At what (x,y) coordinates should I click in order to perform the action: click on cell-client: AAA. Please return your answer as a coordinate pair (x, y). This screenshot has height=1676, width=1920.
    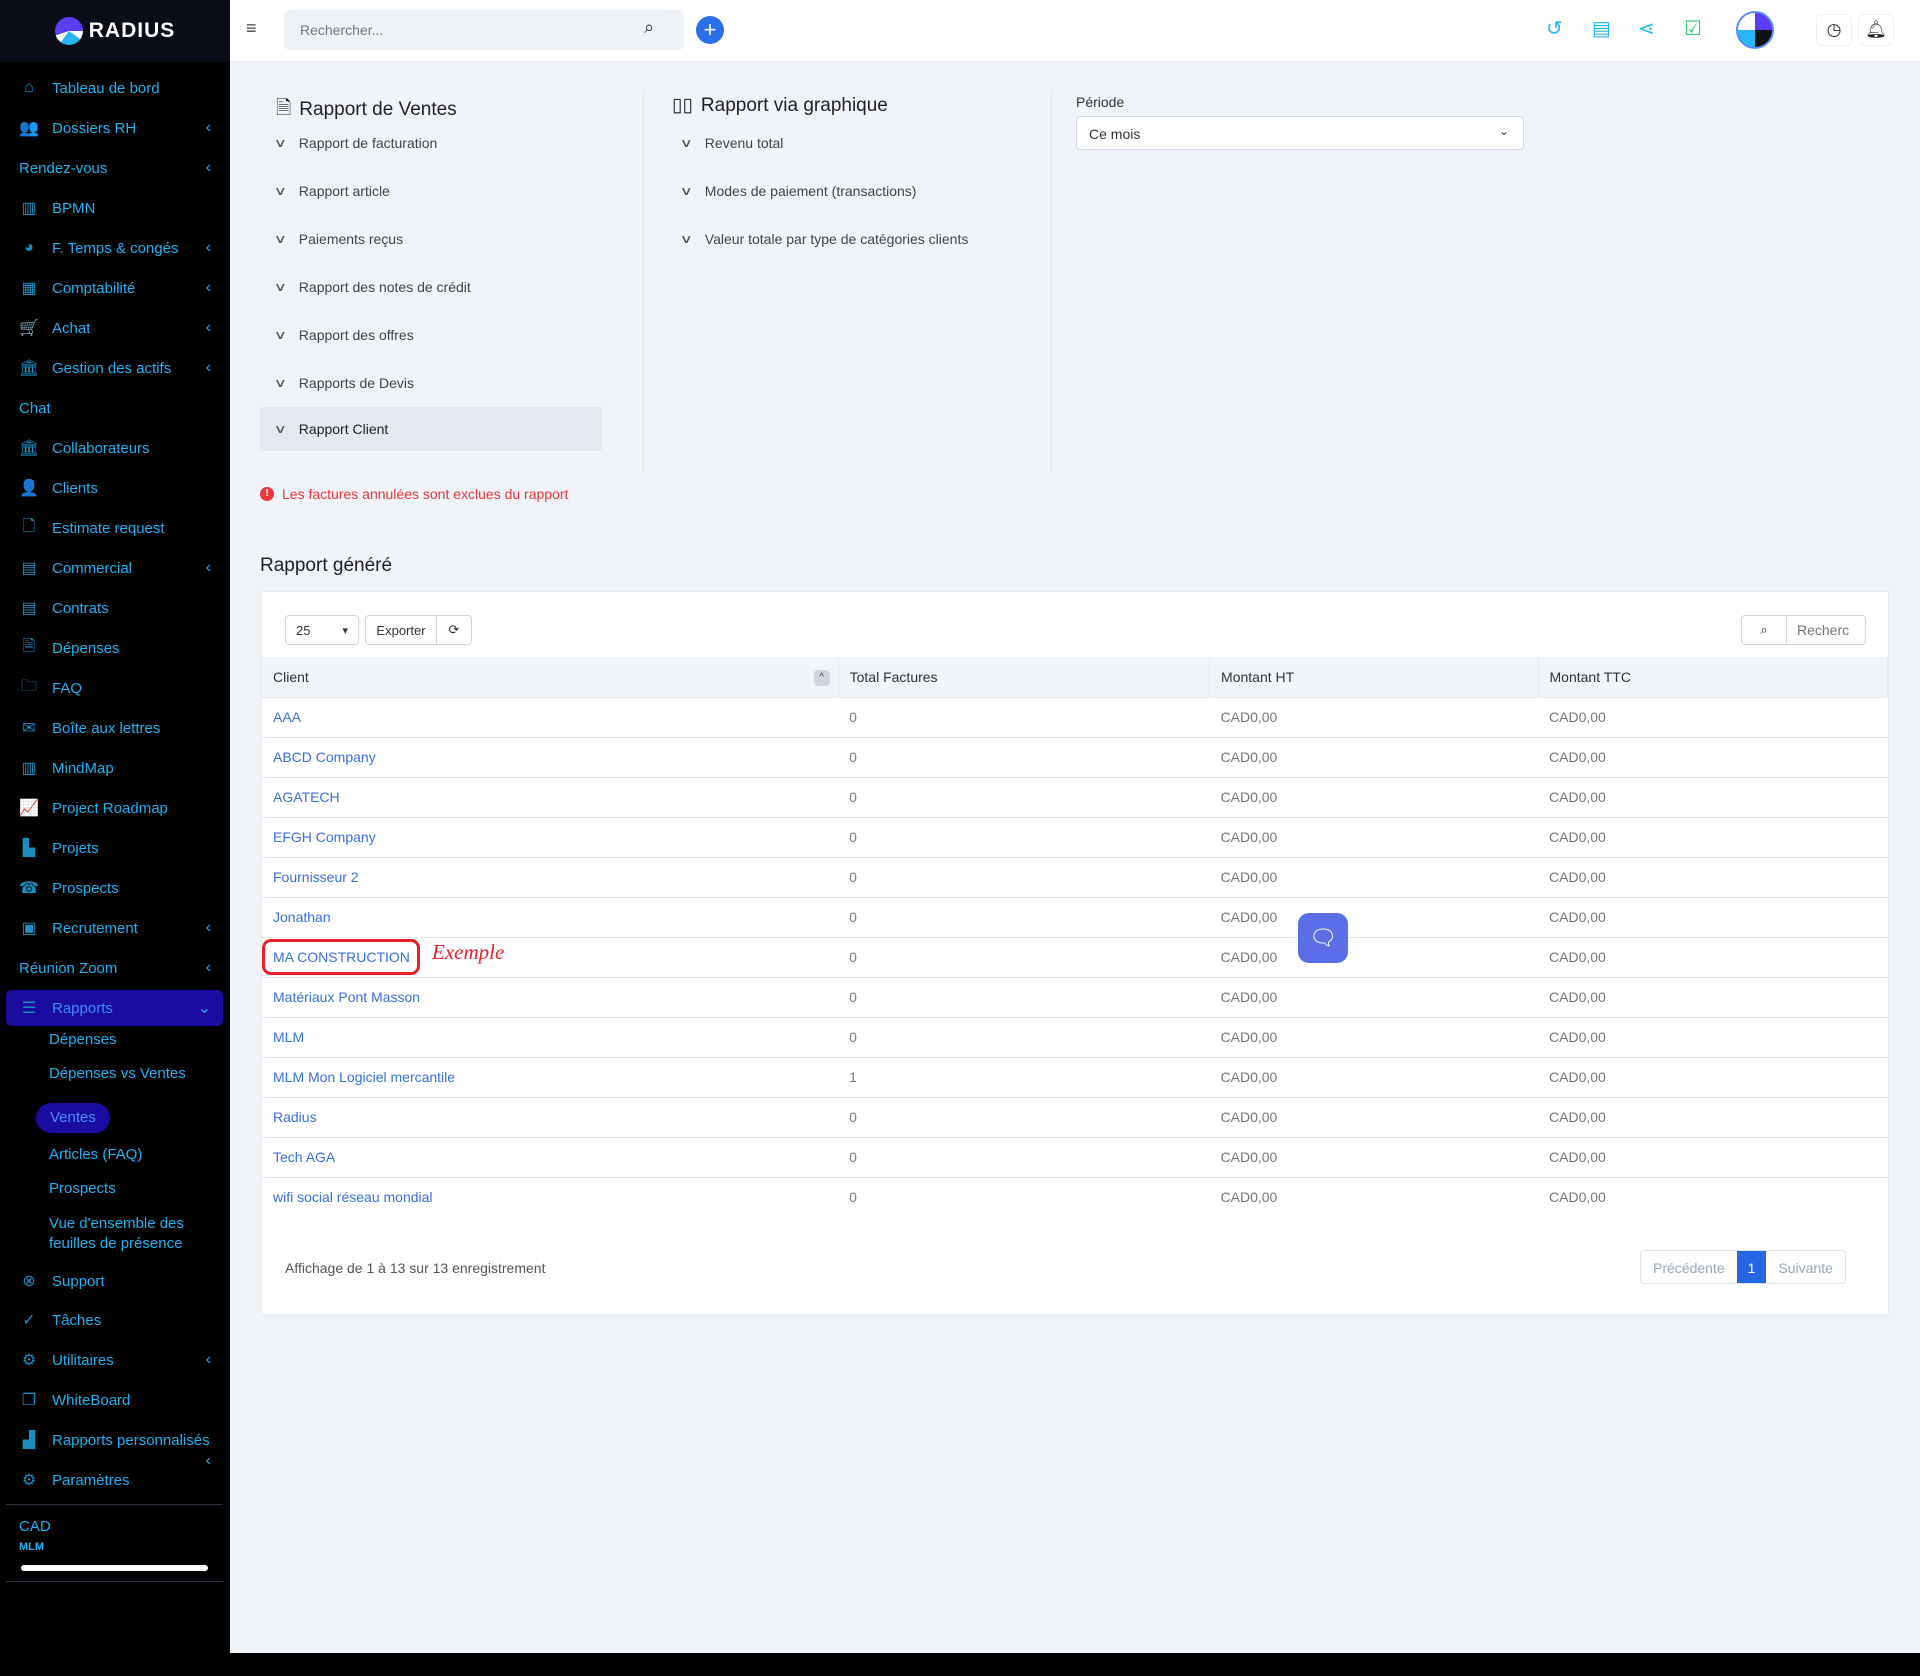
    Looking at the image, I should click on (550, 716).